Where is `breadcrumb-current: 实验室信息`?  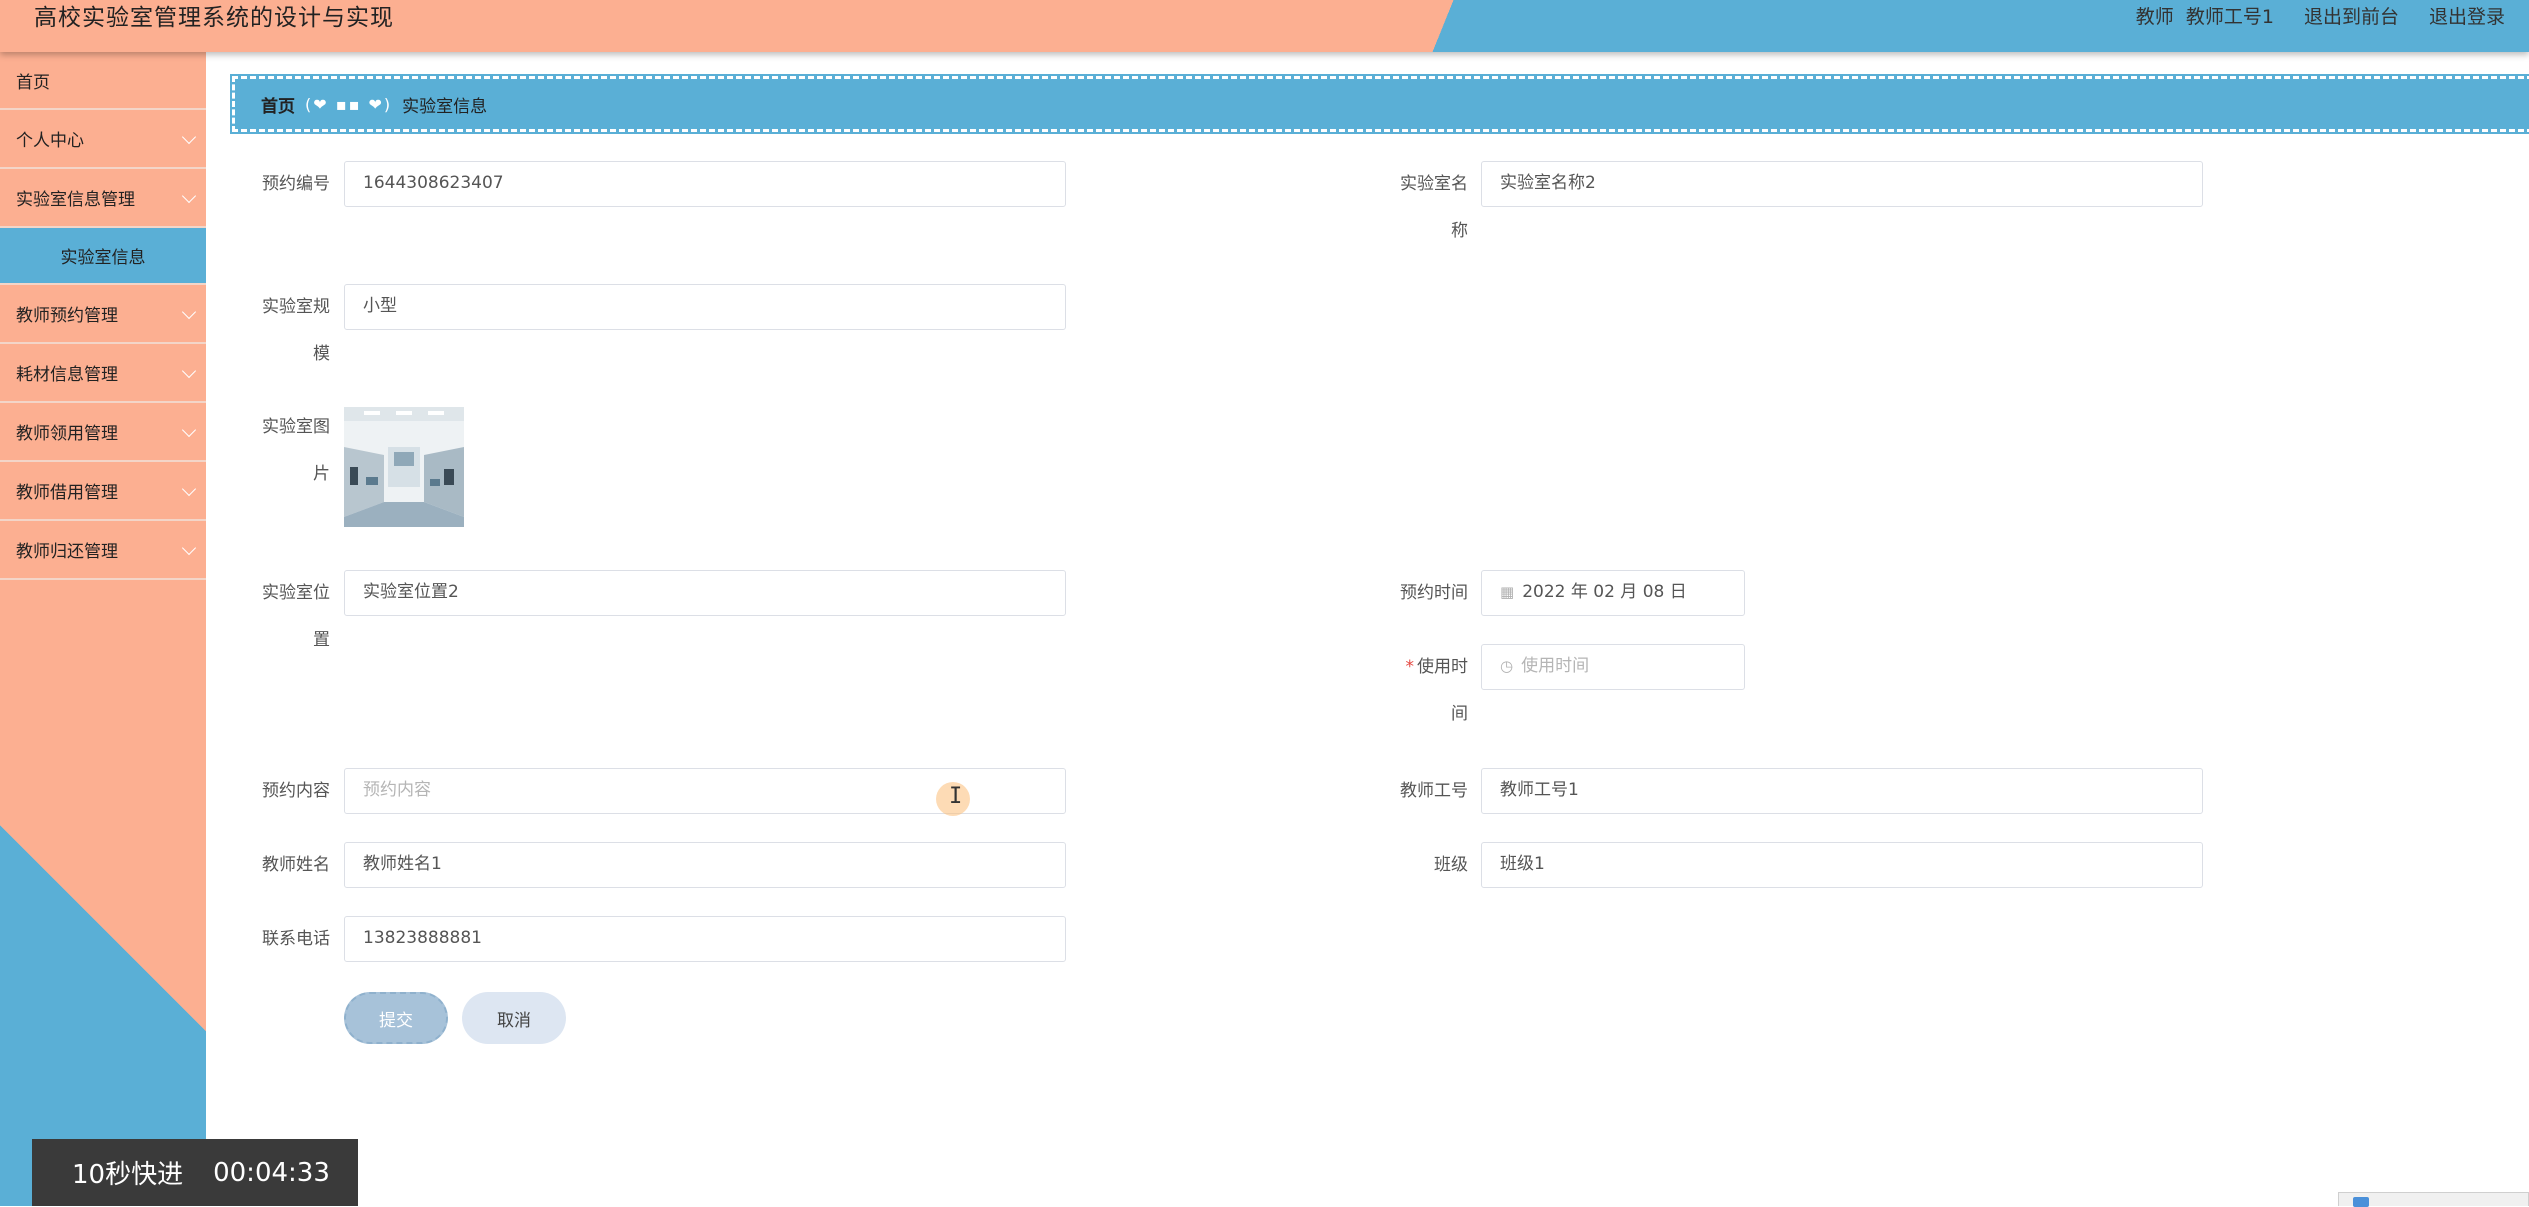
breadcrumb-current: 实验室信息 is located at coordinates (445, 106).